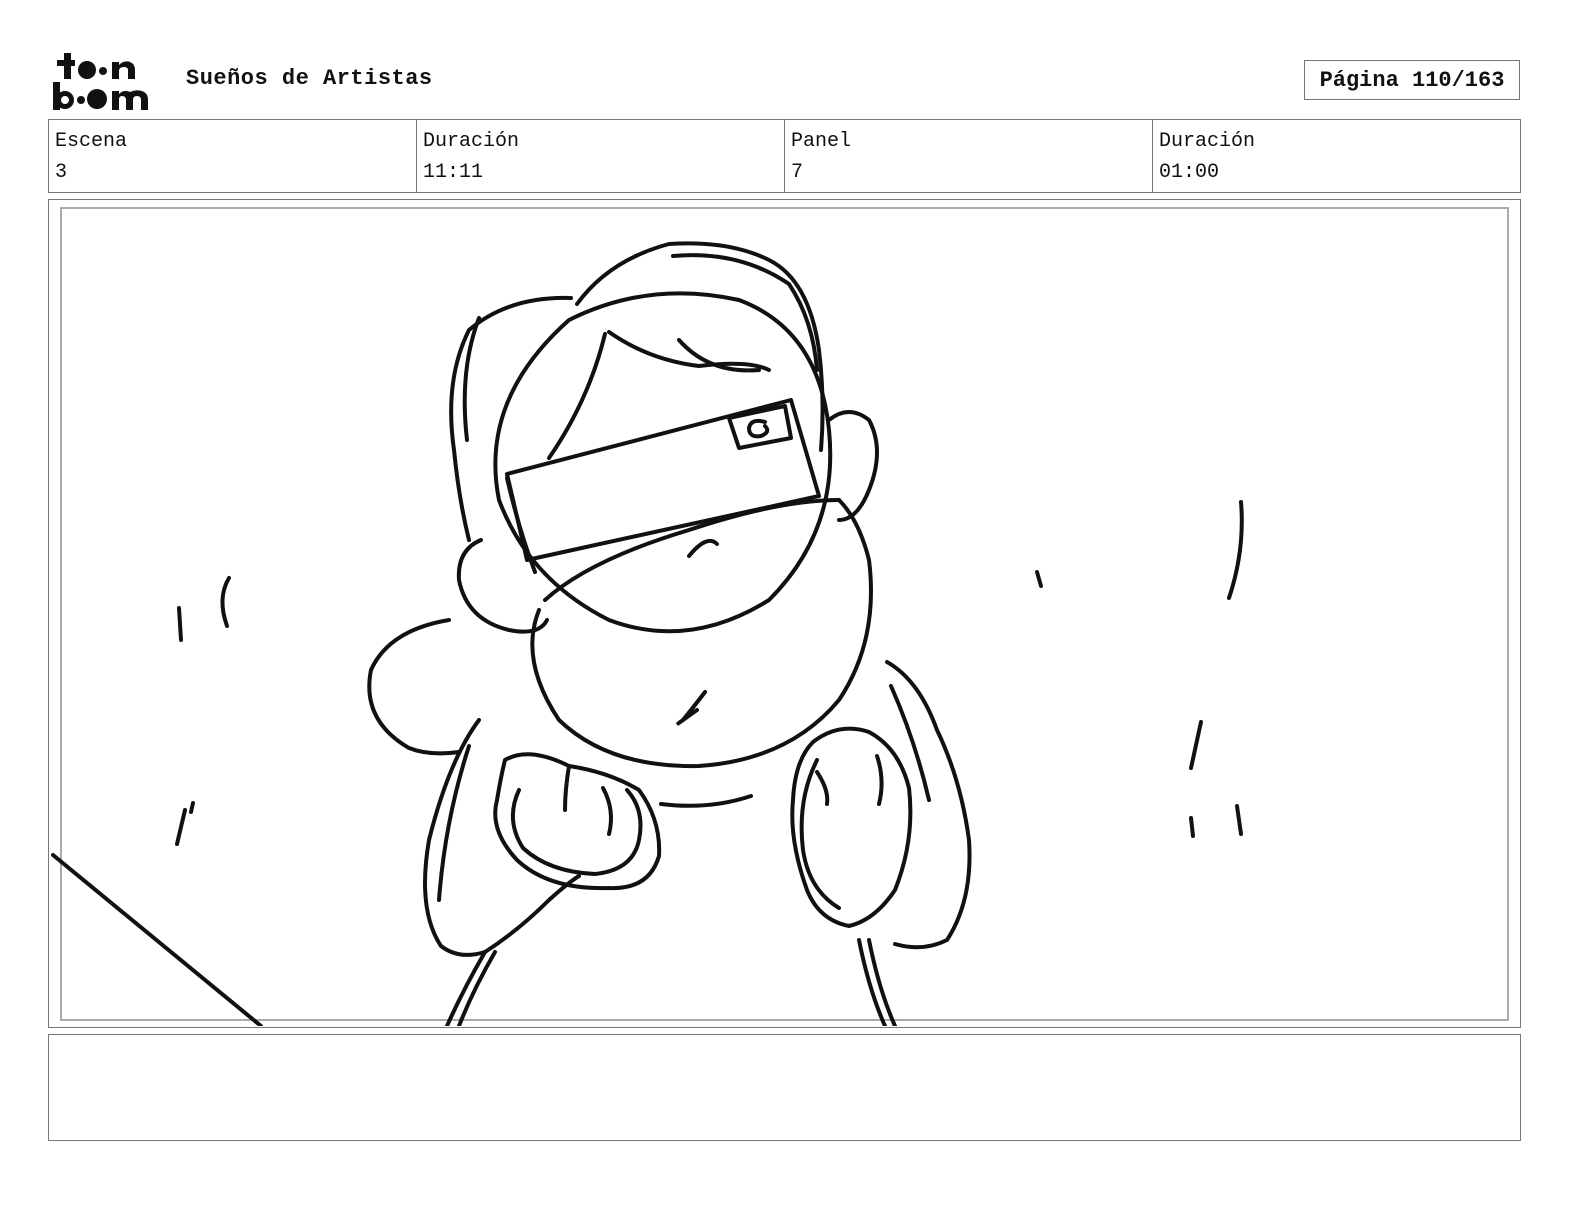  What do you see at coordinates (969, 156) in the screenshot?
I see `panel-cell: Panel 7` at bounding box center [969, 156].